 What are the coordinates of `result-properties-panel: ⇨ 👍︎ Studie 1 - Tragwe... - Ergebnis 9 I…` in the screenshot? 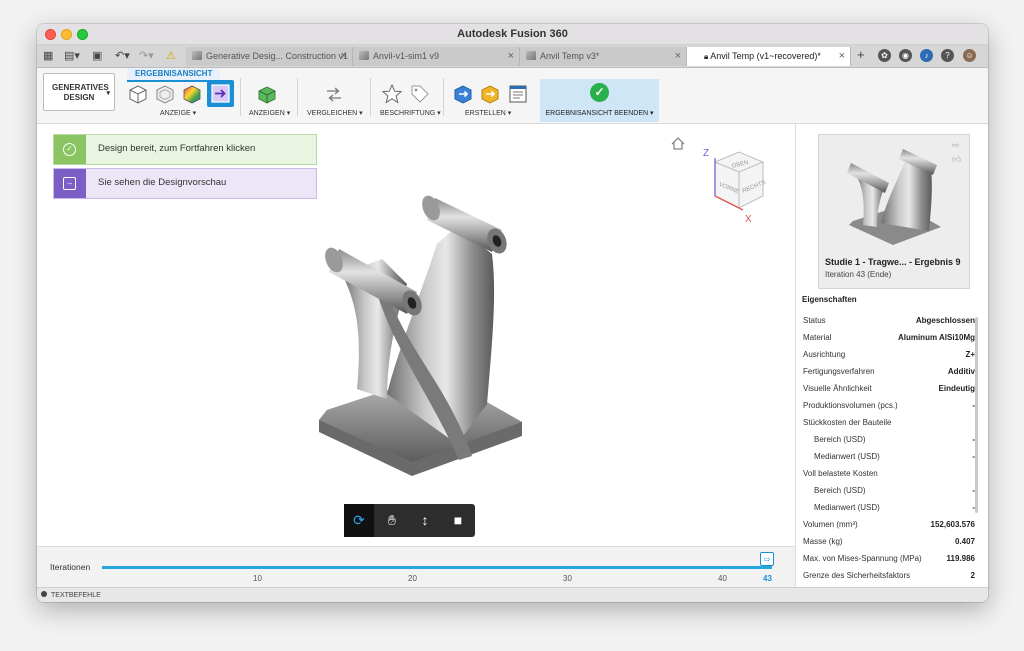 It's located at (891, 355).